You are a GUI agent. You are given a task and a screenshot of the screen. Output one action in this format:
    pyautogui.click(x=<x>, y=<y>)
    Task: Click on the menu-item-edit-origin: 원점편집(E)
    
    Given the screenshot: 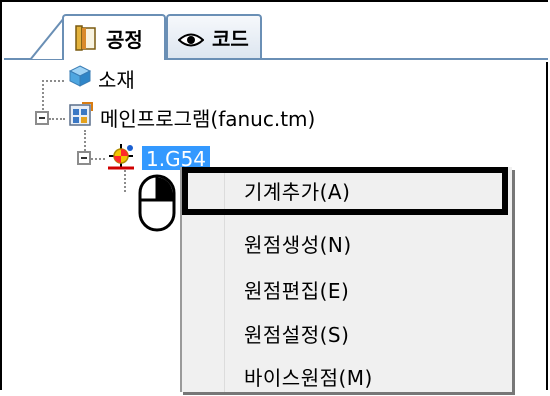 What is the action you would take?
    pyautogui.click(x=347, y=289)
    